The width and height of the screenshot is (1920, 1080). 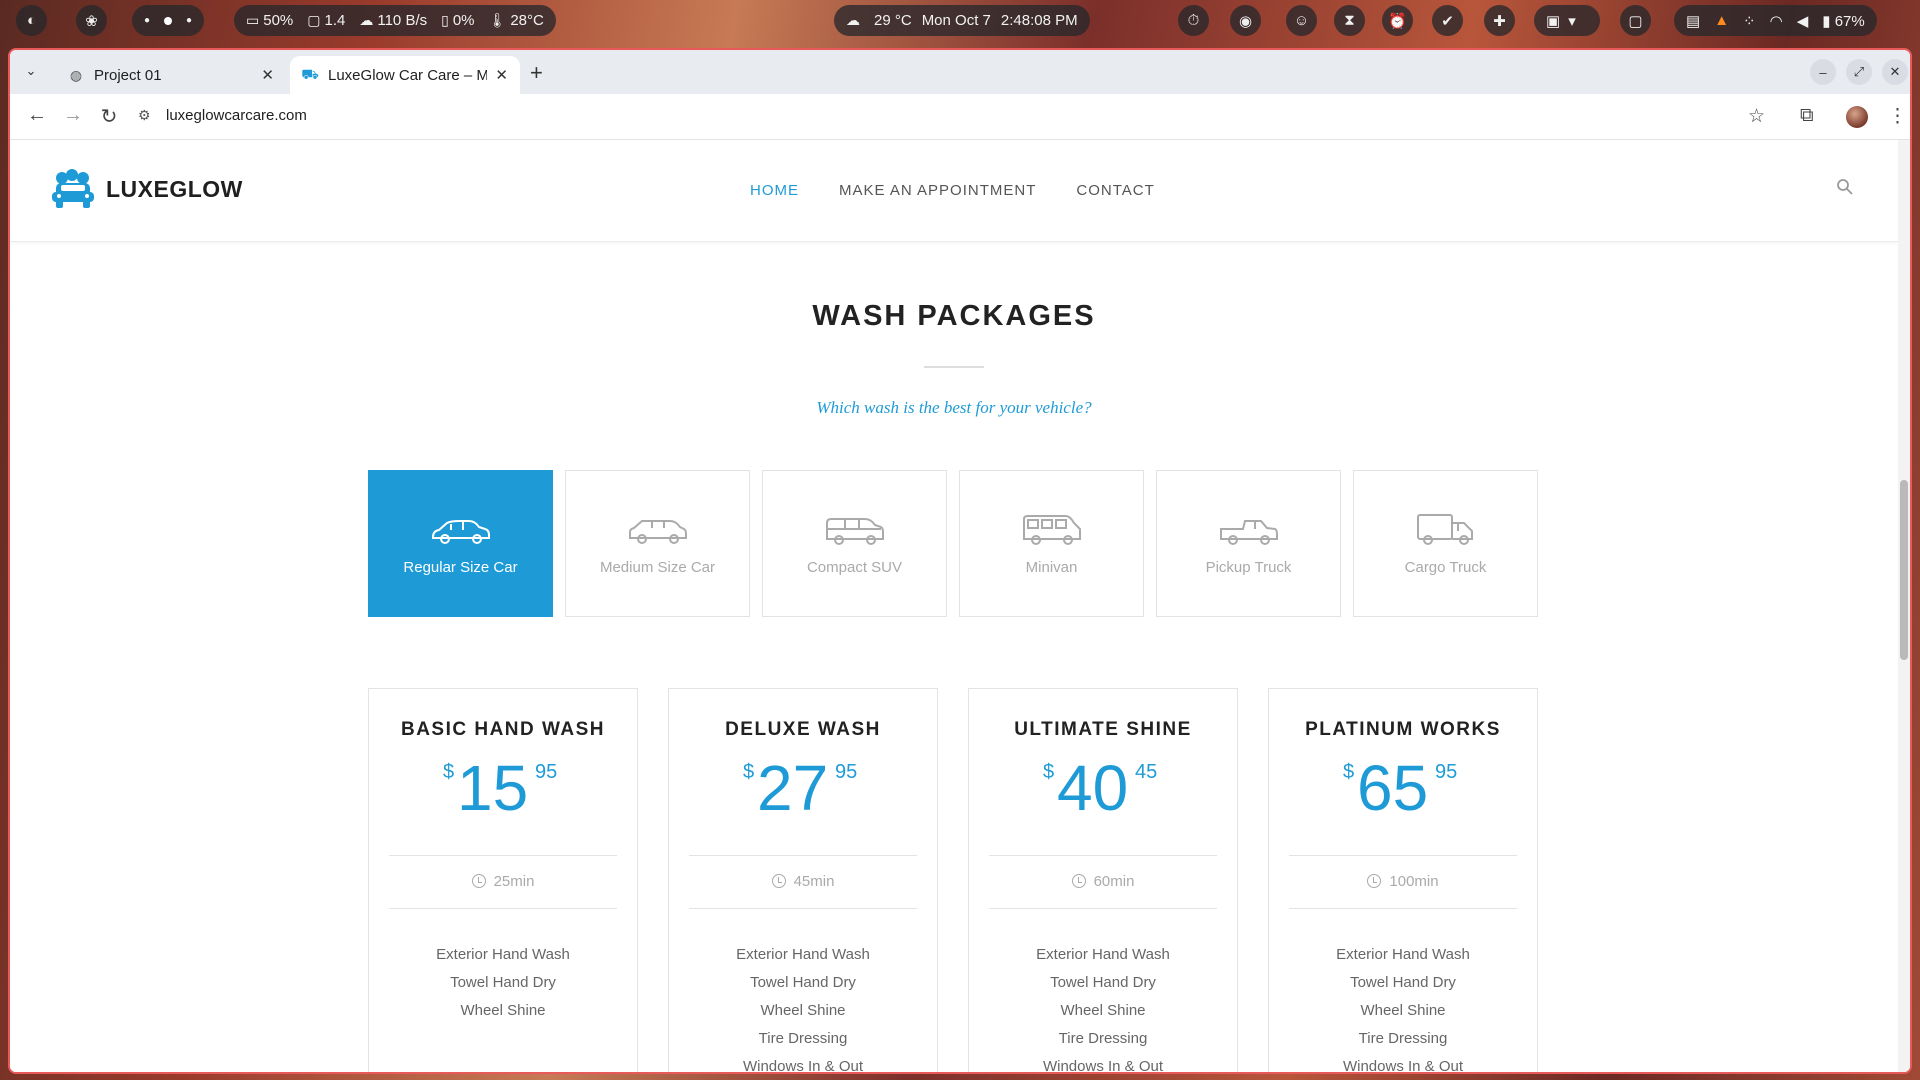 What do you see at coordinates (1807, 116) in the screenshot?
I see `extensions-icon: ⧉` at bounding box center [1807, 116].